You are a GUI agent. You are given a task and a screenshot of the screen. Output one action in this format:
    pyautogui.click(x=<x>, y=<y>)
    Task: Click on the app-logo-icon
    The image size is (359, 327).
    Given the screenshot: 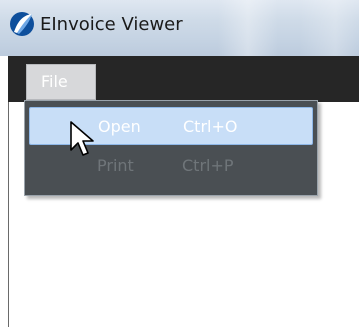 What is the action you would take?
    pyautogui.click(x=22, y=24)
    